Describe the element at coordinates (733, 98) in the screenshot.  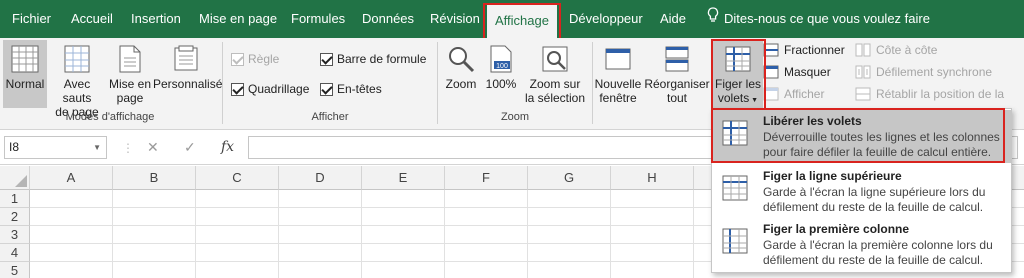
I see `freeze-panes-label-2: volets` at that location.